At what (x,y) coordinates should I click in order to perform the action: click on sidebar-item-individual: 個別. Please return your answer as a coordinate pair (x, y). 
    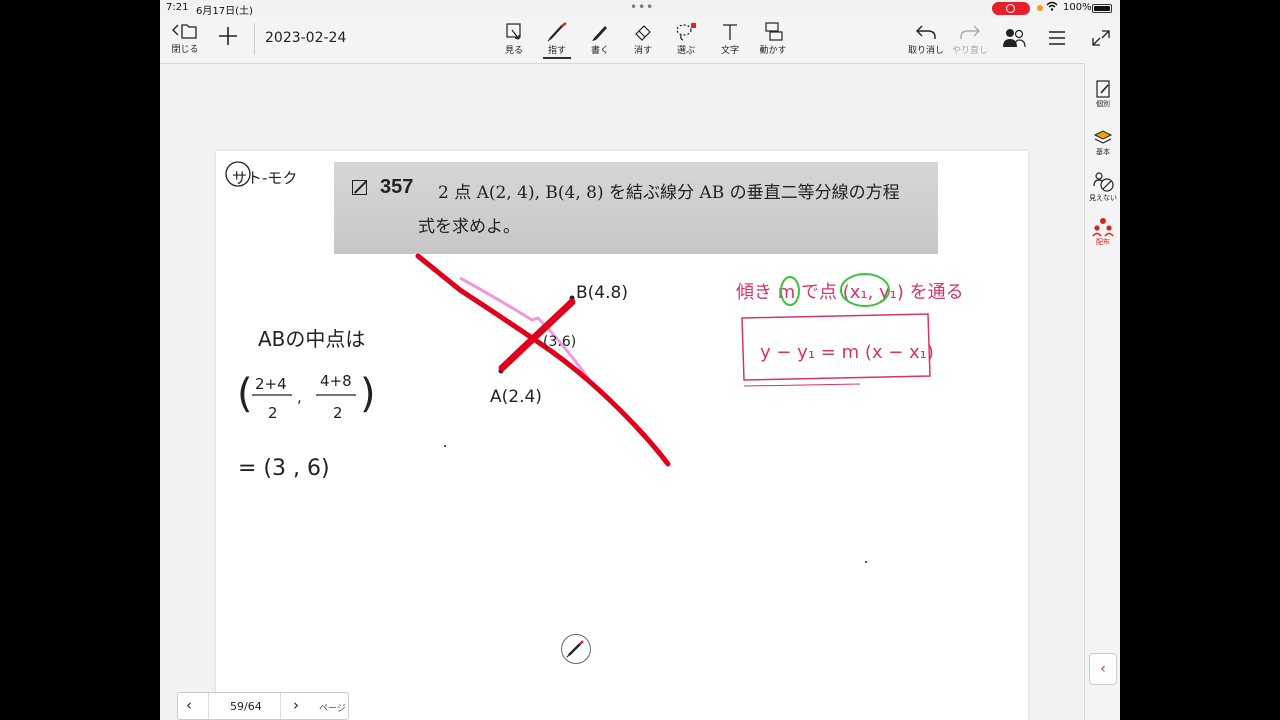
    Looking at the image, I should click on (1102, 94).